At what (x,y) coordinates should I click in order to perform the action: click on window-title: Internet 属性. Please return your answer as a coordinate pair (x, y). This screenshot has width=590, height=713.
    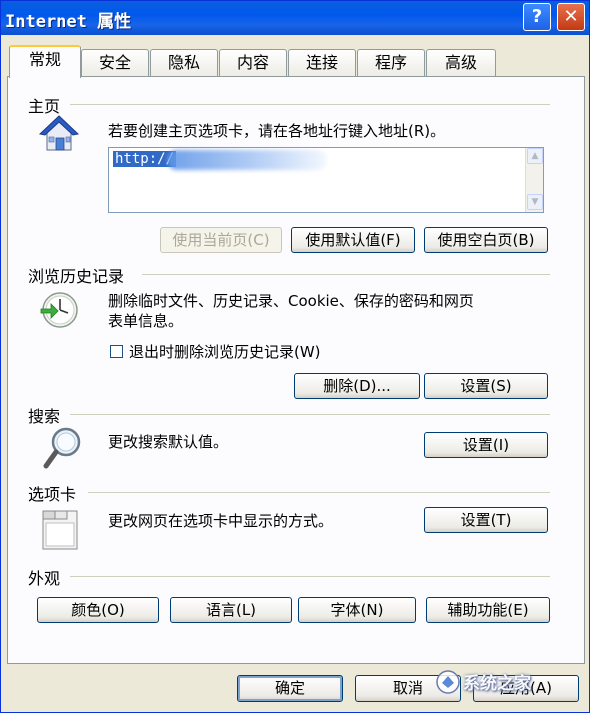
    Looking at the image, I should click on (68, 22).